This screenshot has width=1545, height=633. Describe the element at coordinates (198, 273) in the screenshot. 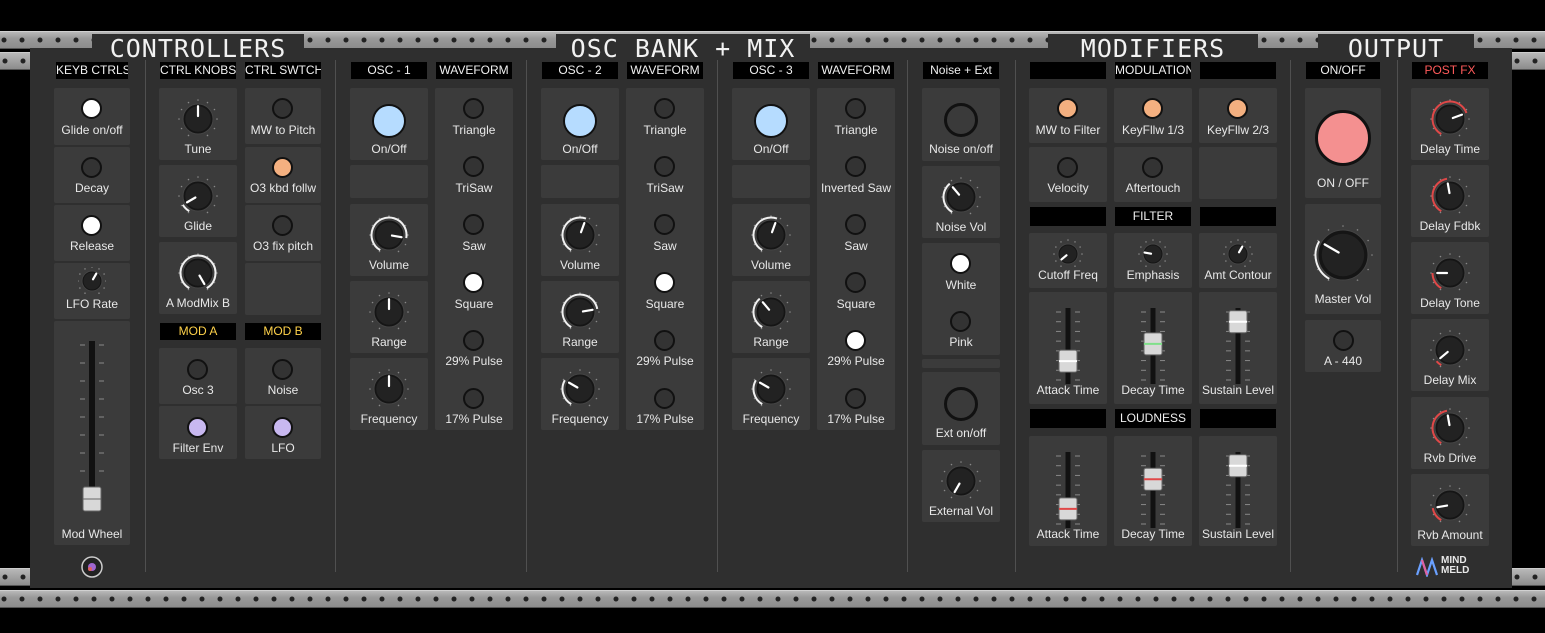

I see `a-modmix-b-knob` at that location.